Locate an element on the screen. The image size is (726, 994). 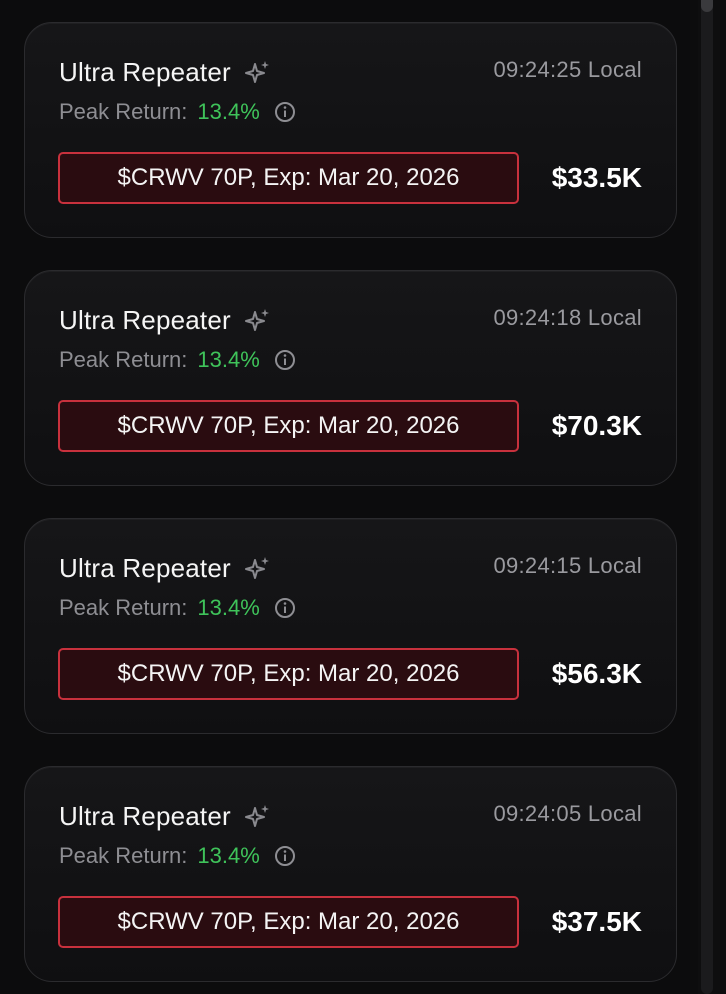
alert-time: 09:24:25 Local is located at coordinates (567, 69).